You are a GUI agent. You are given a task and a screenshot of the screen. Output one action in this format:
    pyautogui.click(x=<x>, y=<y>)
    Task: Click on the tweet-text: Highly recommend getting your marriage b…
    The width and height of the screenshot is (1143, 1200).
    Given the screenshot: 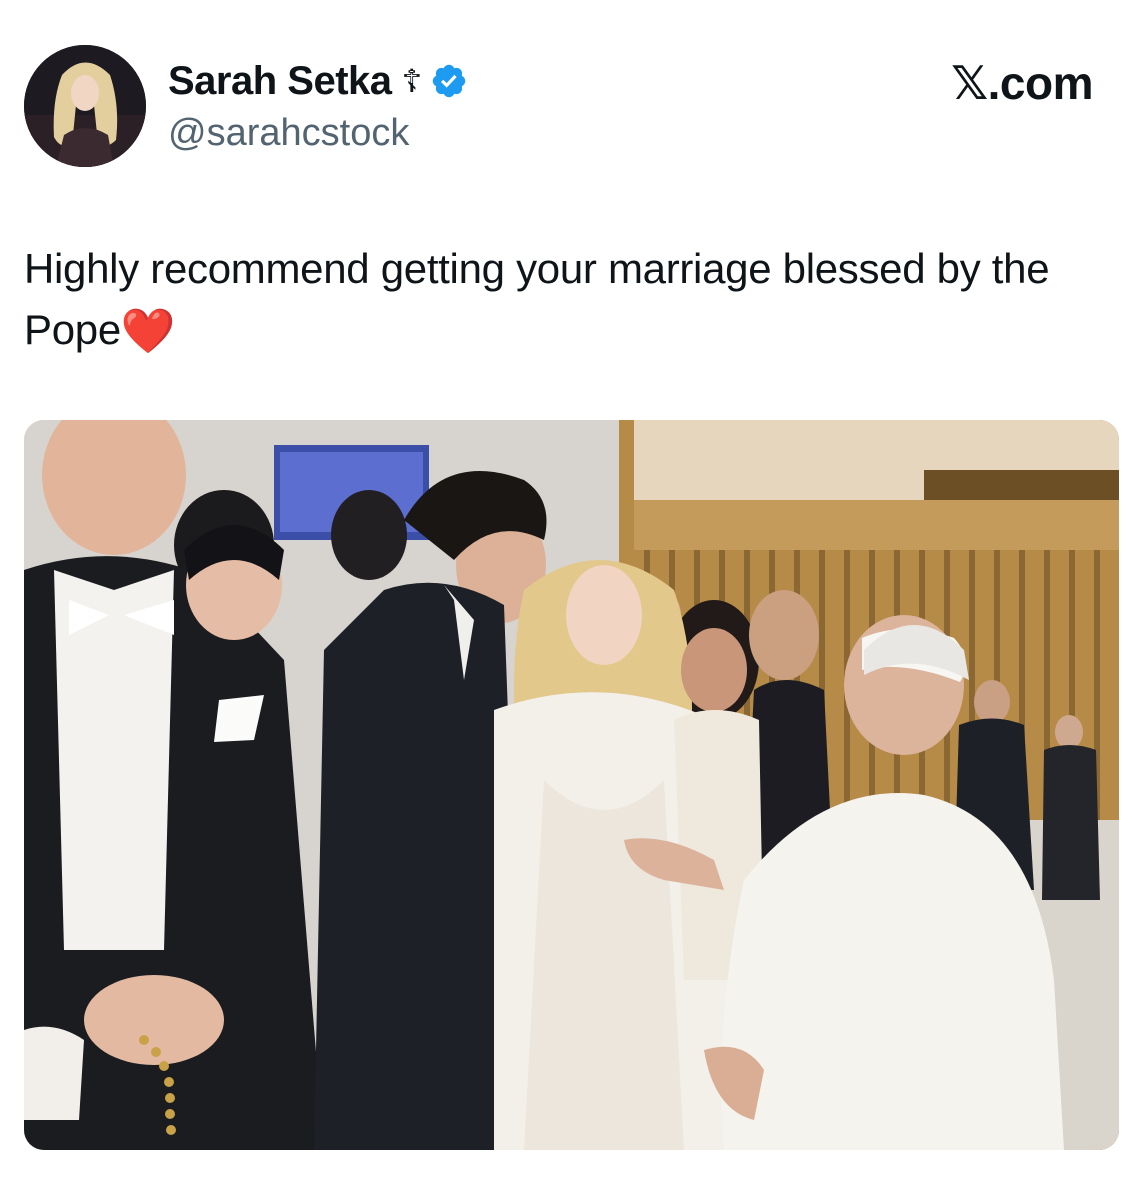 What is the action you would take?
    pyautogui.click(x=571, y=300)
    